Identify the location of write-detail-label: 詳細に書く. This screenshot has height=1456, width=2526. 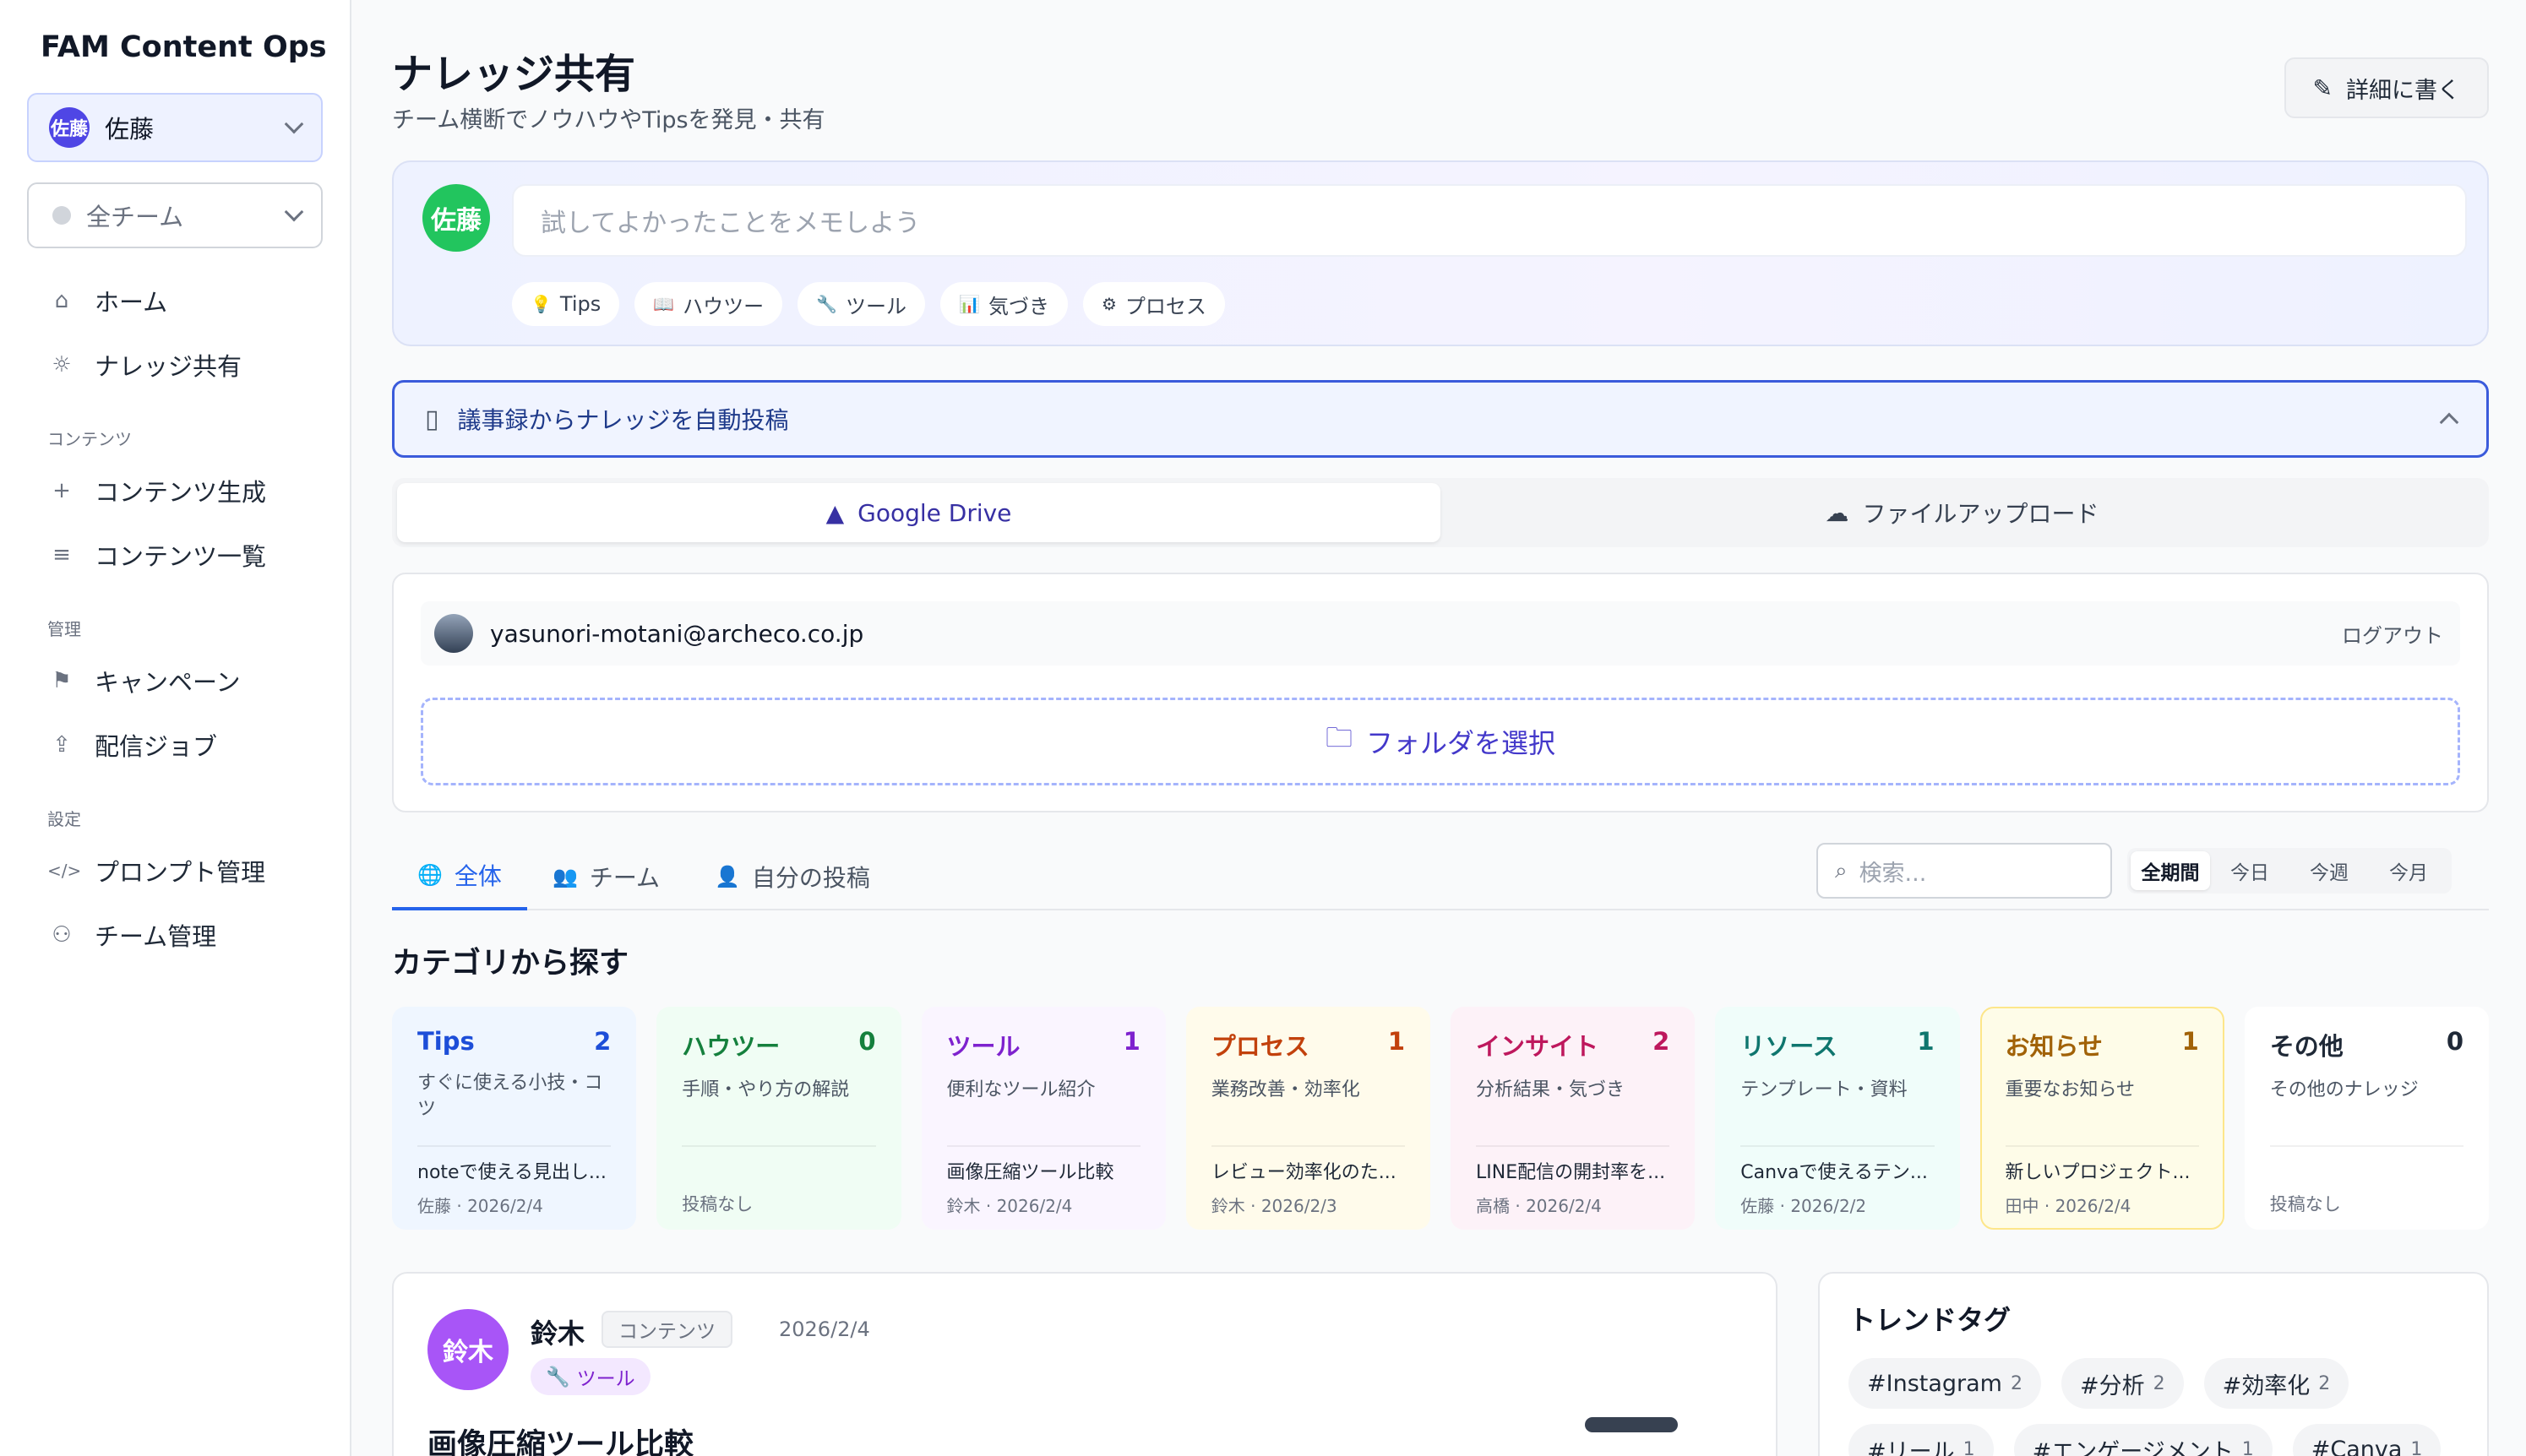
(2403, 90).